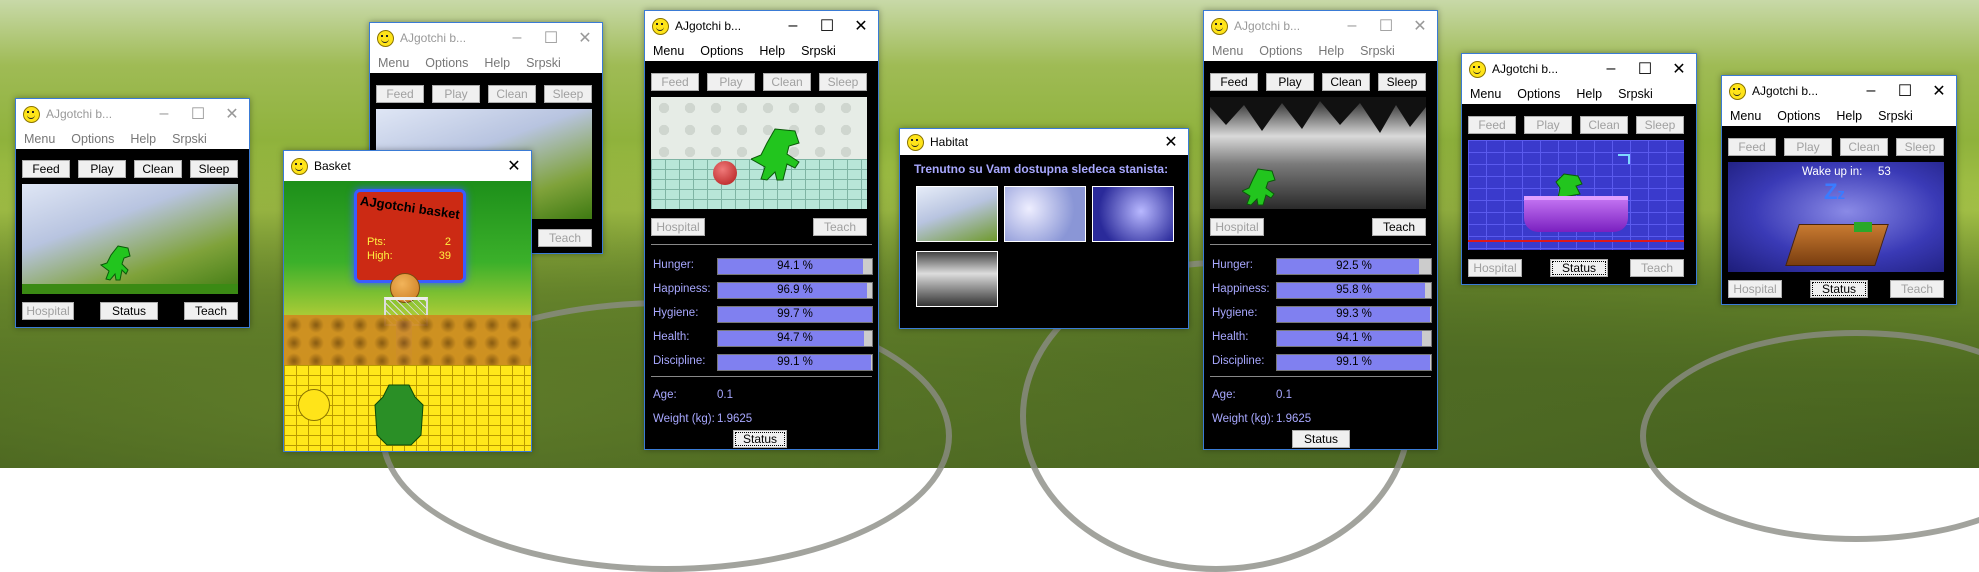  Describe the element at coordinates (407, 166) in the screenshot. I see `title-bar: Basket ✕` at that location.